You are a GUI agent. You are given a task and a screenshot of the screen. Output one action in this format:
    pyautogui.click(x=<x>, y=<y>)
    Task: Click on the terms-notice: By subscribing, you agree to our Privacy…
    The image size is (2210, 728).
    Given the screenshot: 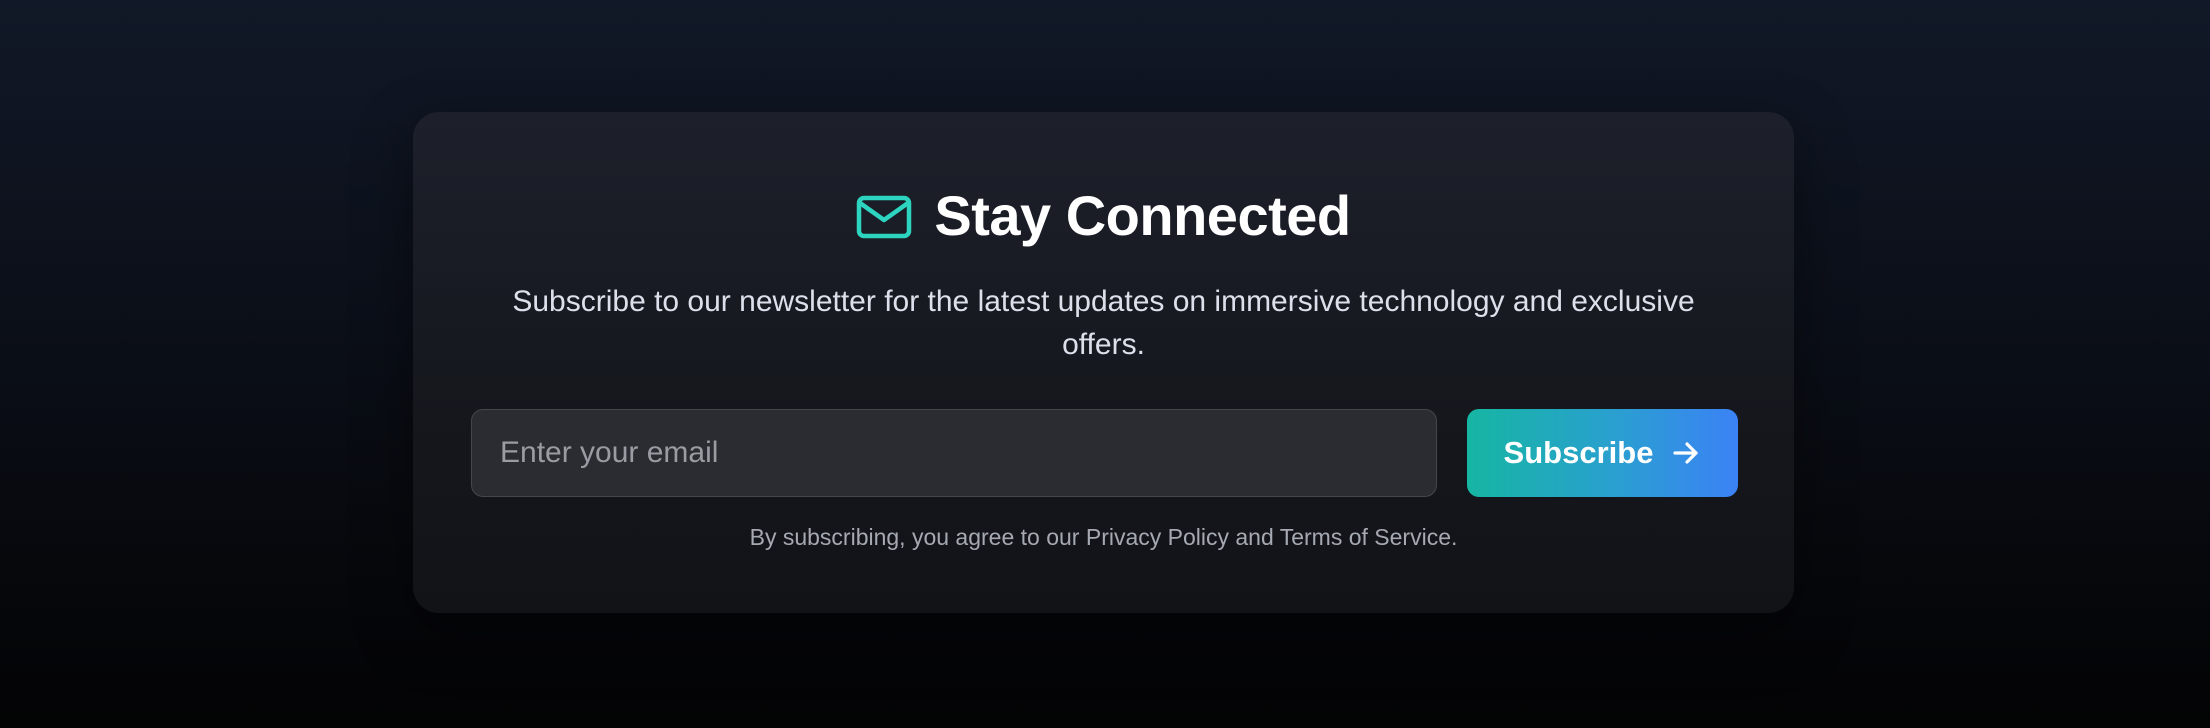 What is the action you would take?
    pyautogui.click(x=1103, y=537)
    